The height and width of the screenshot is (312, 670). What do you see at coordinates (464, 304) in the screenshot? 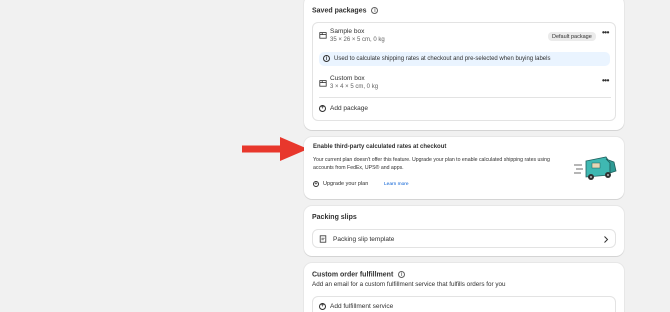
I see `add-fulfillment-box: + Add fulfillment service` at bounding box center [464, 304].